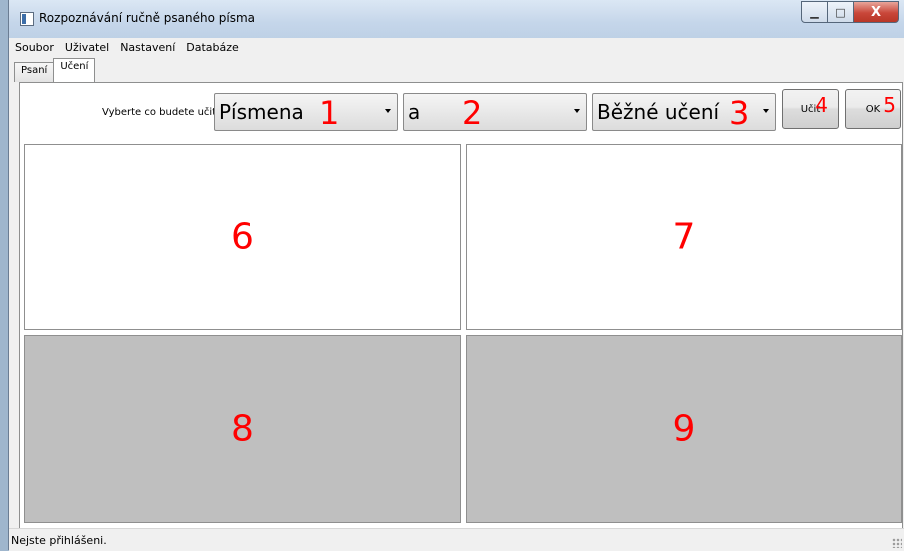  Describe the element at coordinates (456, 539) in the screenshot. I see `status-bar: Nejste přihlášeni.` at that location.